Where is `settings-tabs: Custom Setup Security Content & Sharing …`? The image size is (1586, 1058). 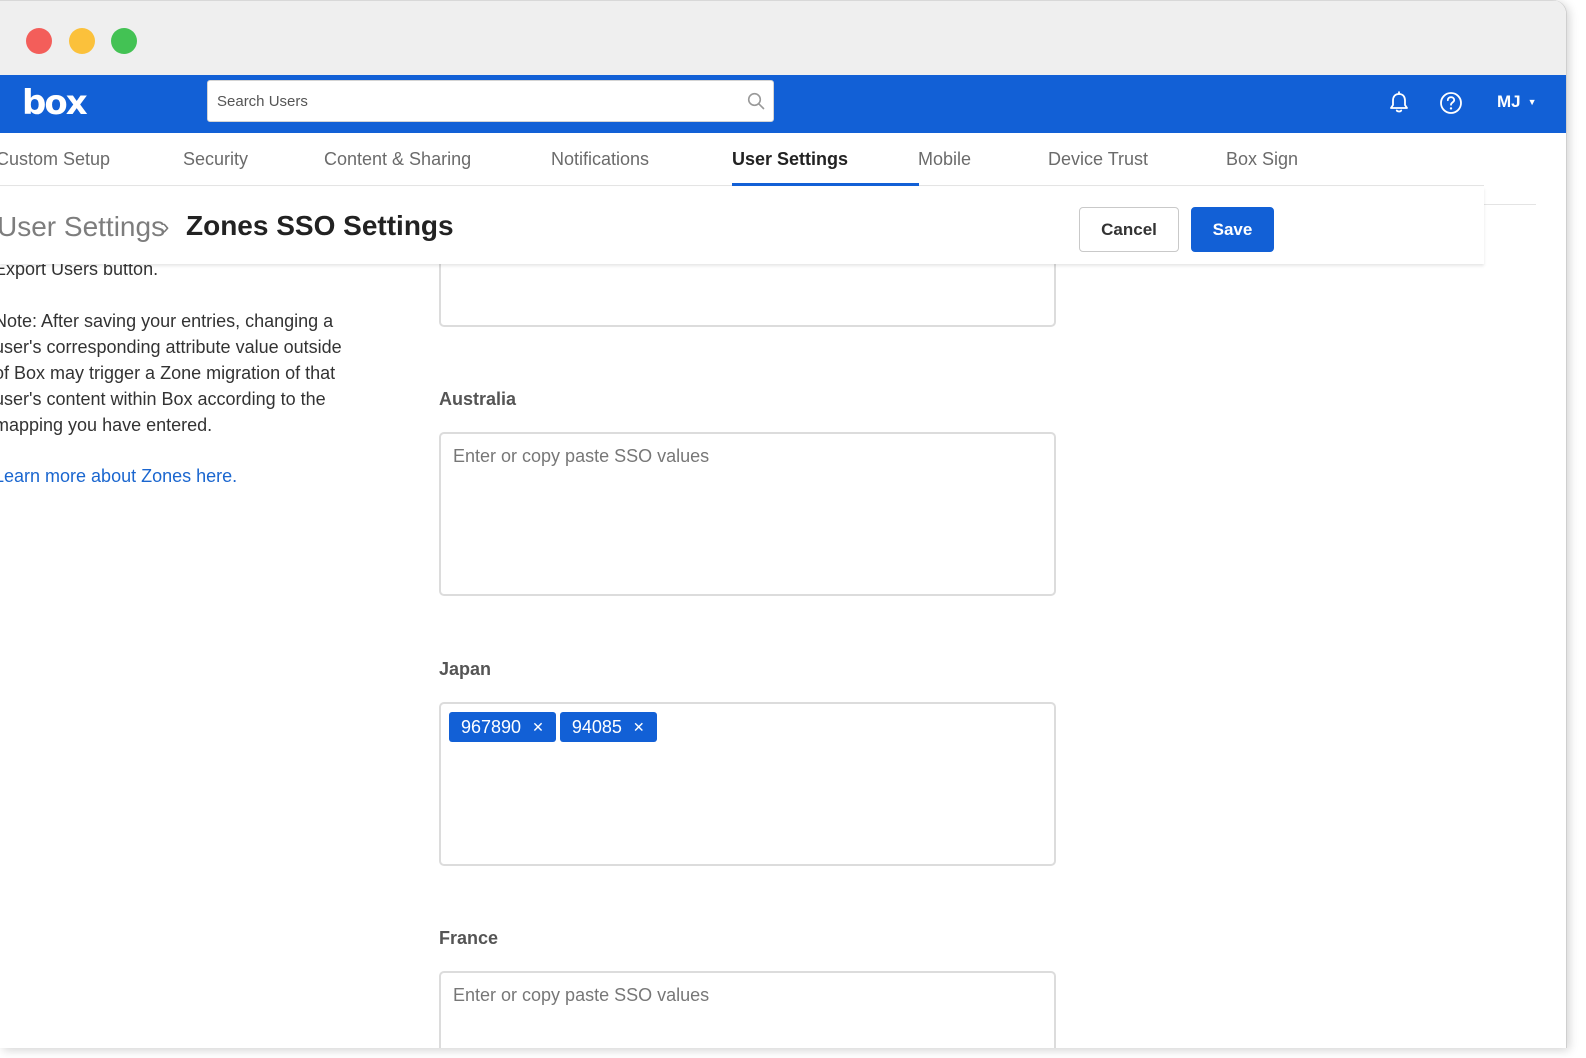
settings-tabs: Custom Setup Security Content & Sharing … is located at coordinates (742, 159).